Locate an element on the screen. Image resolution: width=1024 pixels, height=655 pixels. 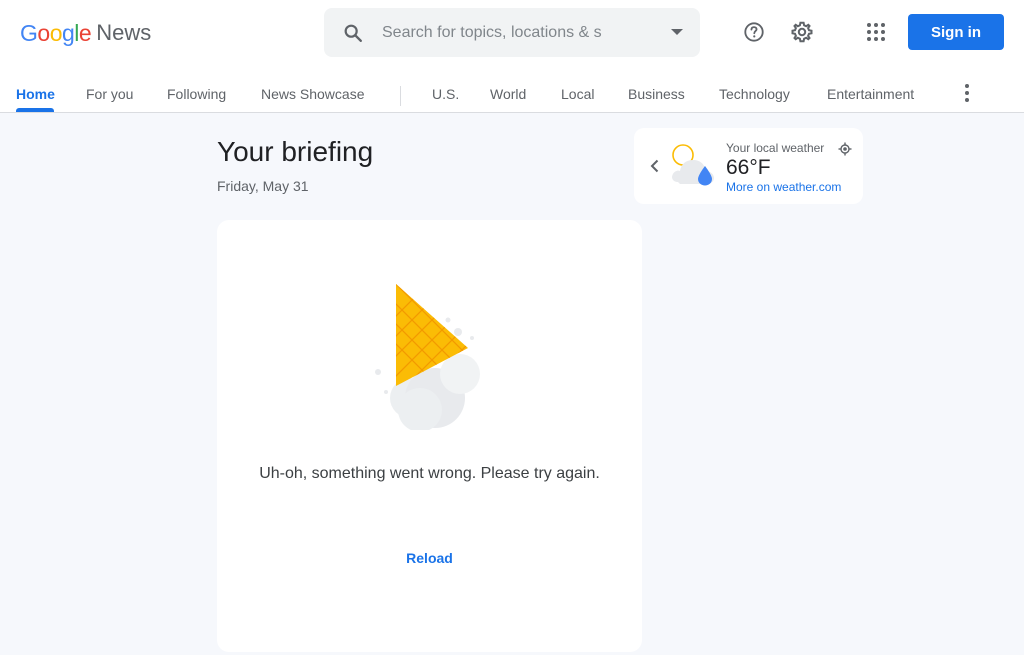
briefing-date: Friday, May 31 is located at coordinates (263, 186).